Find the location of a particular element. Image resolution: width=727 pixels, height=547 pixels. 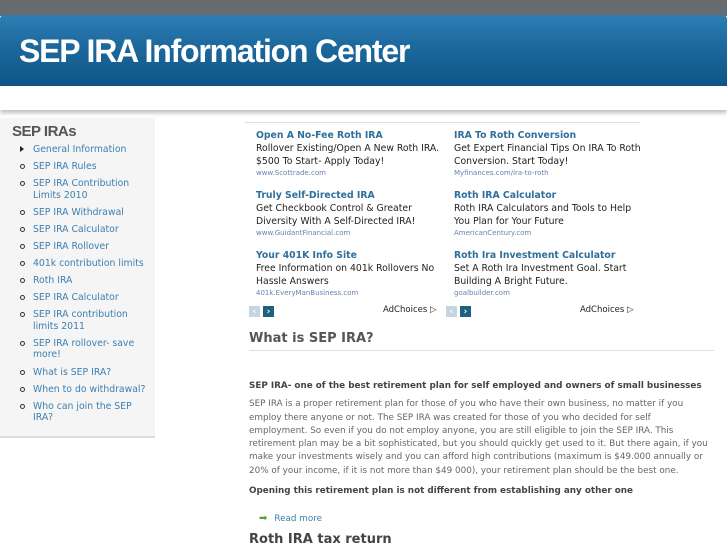

sidebar-title: SEP IRAs is located at coordinates (44, 131).